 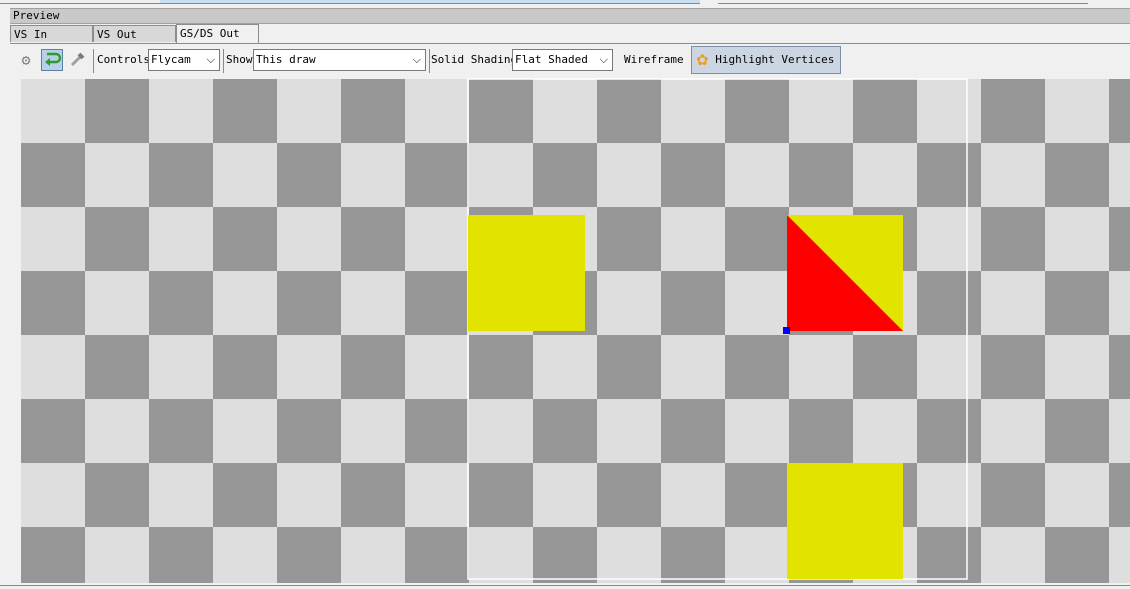 I want to click on quad-bottom, so click(x=845, y=521).